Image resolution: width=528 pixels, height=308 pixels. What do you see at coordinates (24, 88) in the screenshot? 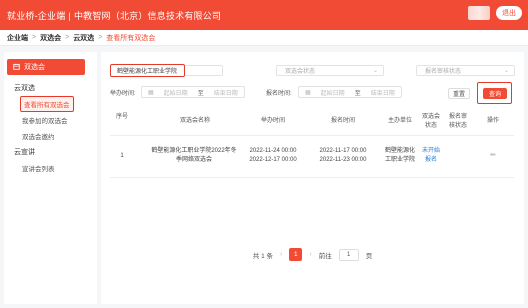
I see `sidebar-group-cloud-fair: 云双选` at bounding box center [24, 88].